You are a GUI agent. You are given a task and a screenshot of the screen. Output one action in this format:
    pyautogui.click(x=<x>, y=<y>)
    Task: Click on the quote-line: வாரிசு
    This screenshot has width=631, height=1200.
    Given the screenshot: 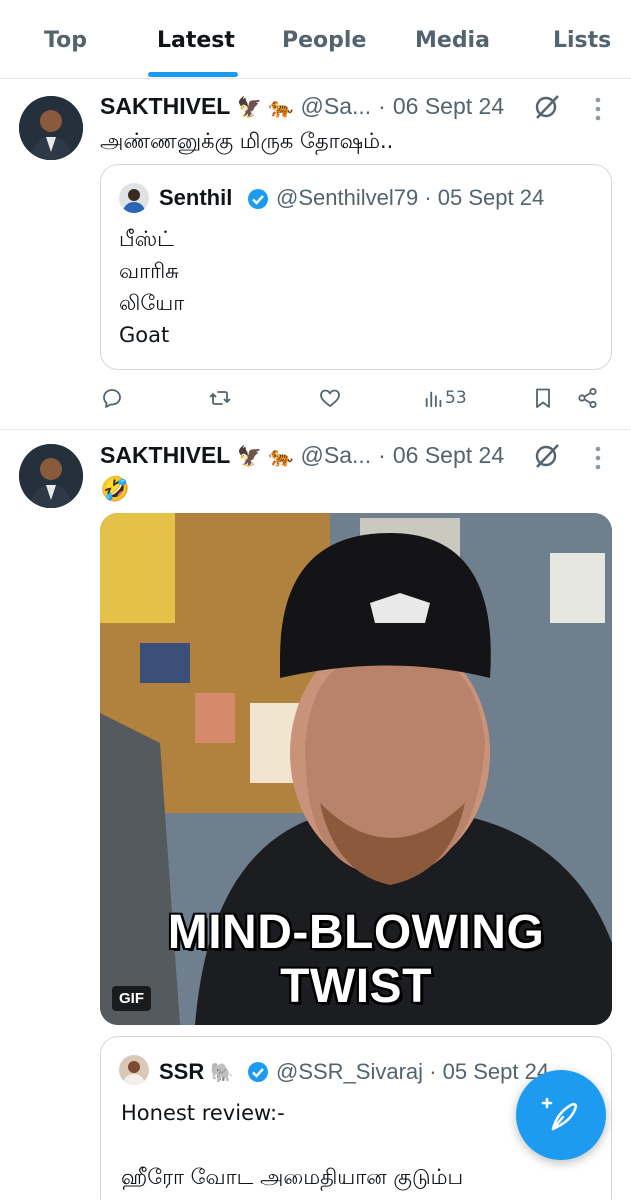 What is the action you would take?
    pyautogui.click(x=149, y=271)
    